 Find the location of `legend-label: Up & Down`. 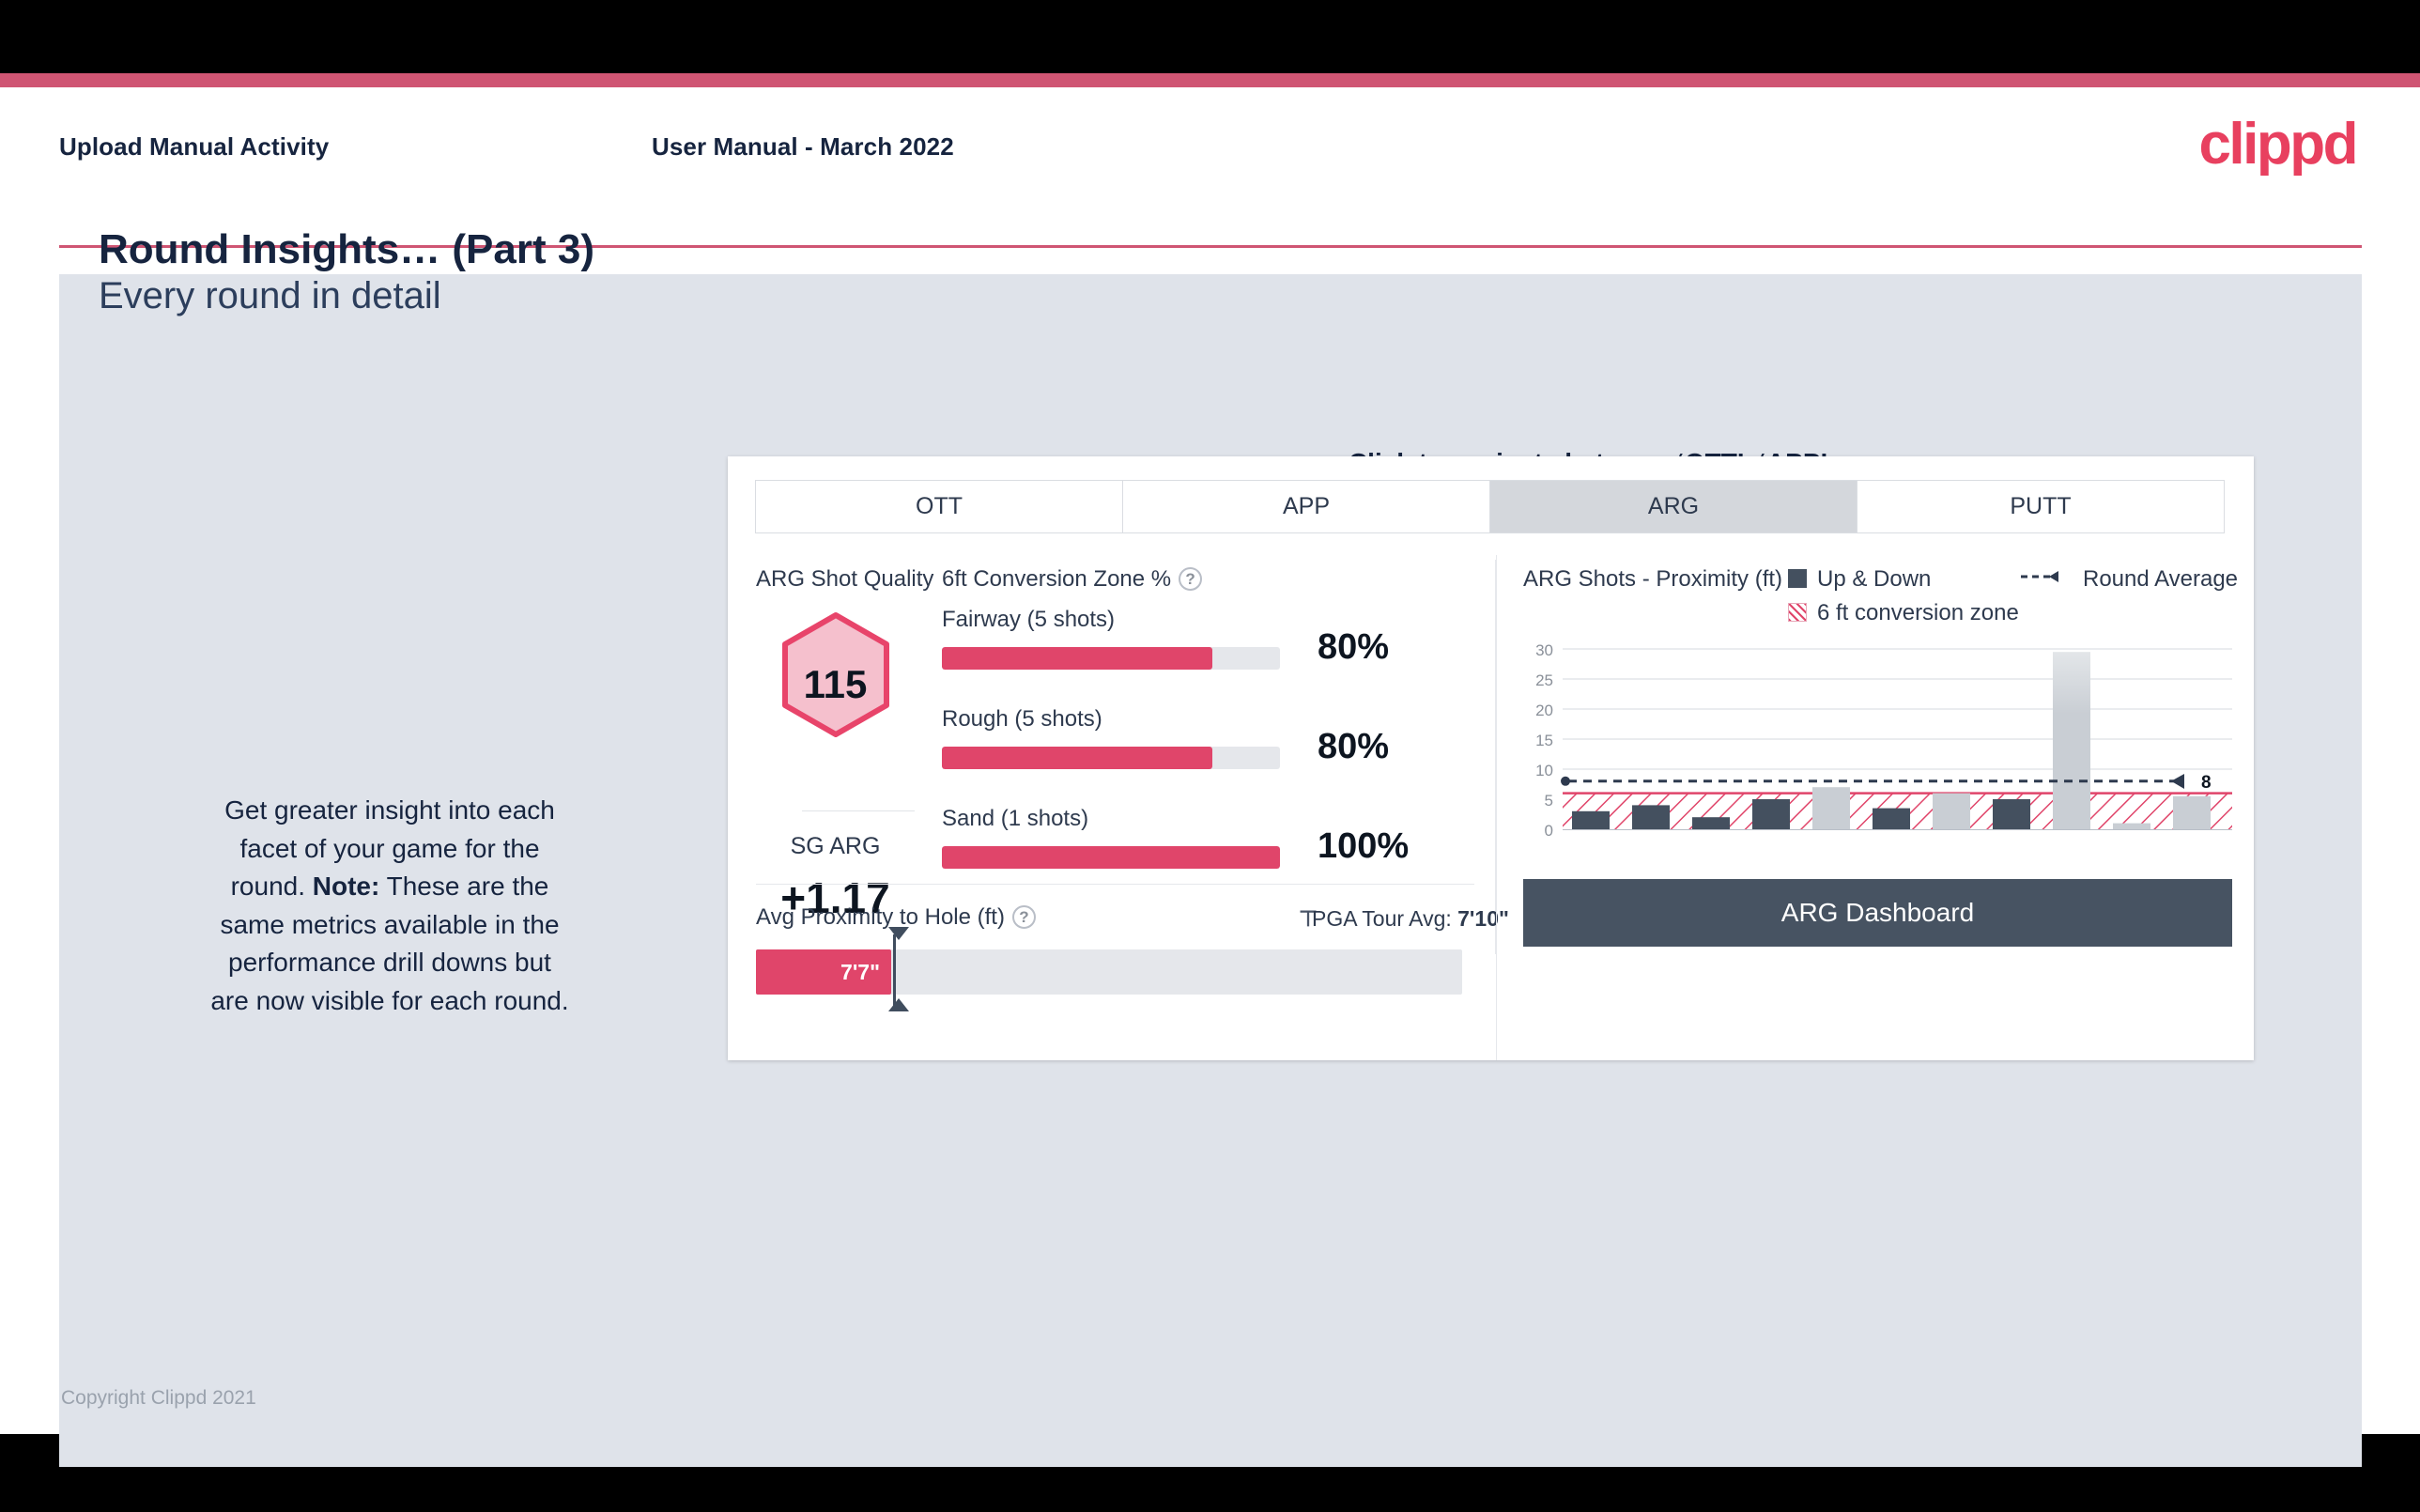

legend-label: Up & Down is located at coordinates (1874, 579).